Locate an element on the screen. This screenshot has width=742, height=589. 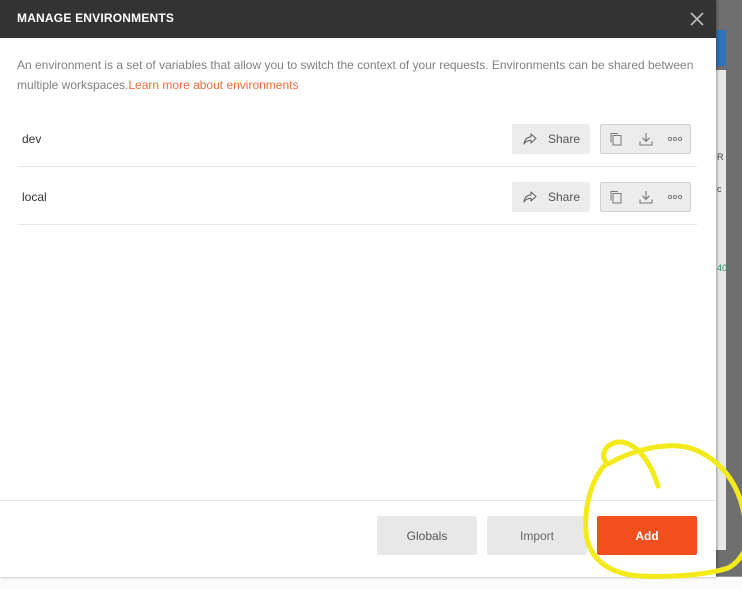
environment-name: local is located at coordinates (34, 197).